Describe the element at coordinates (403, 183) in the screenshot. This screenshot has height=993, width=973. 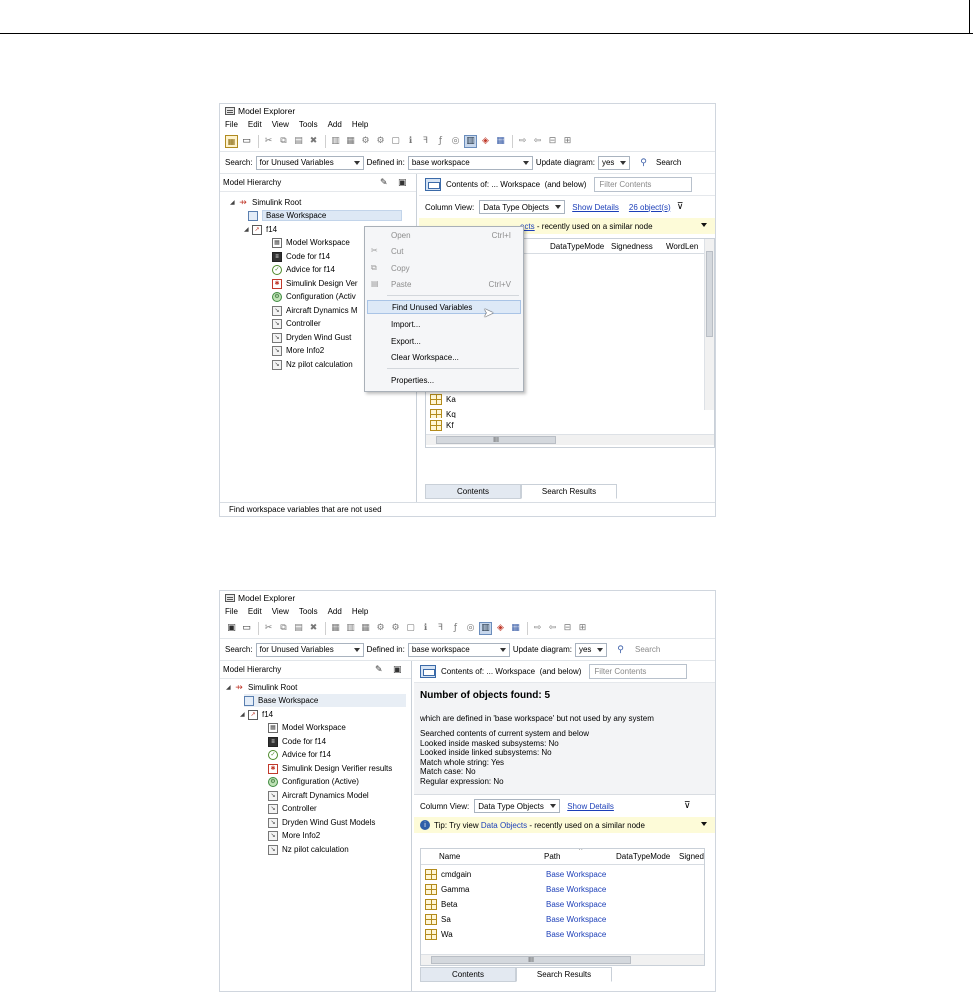
I see `workspace-view-icon: ▣` at that location.